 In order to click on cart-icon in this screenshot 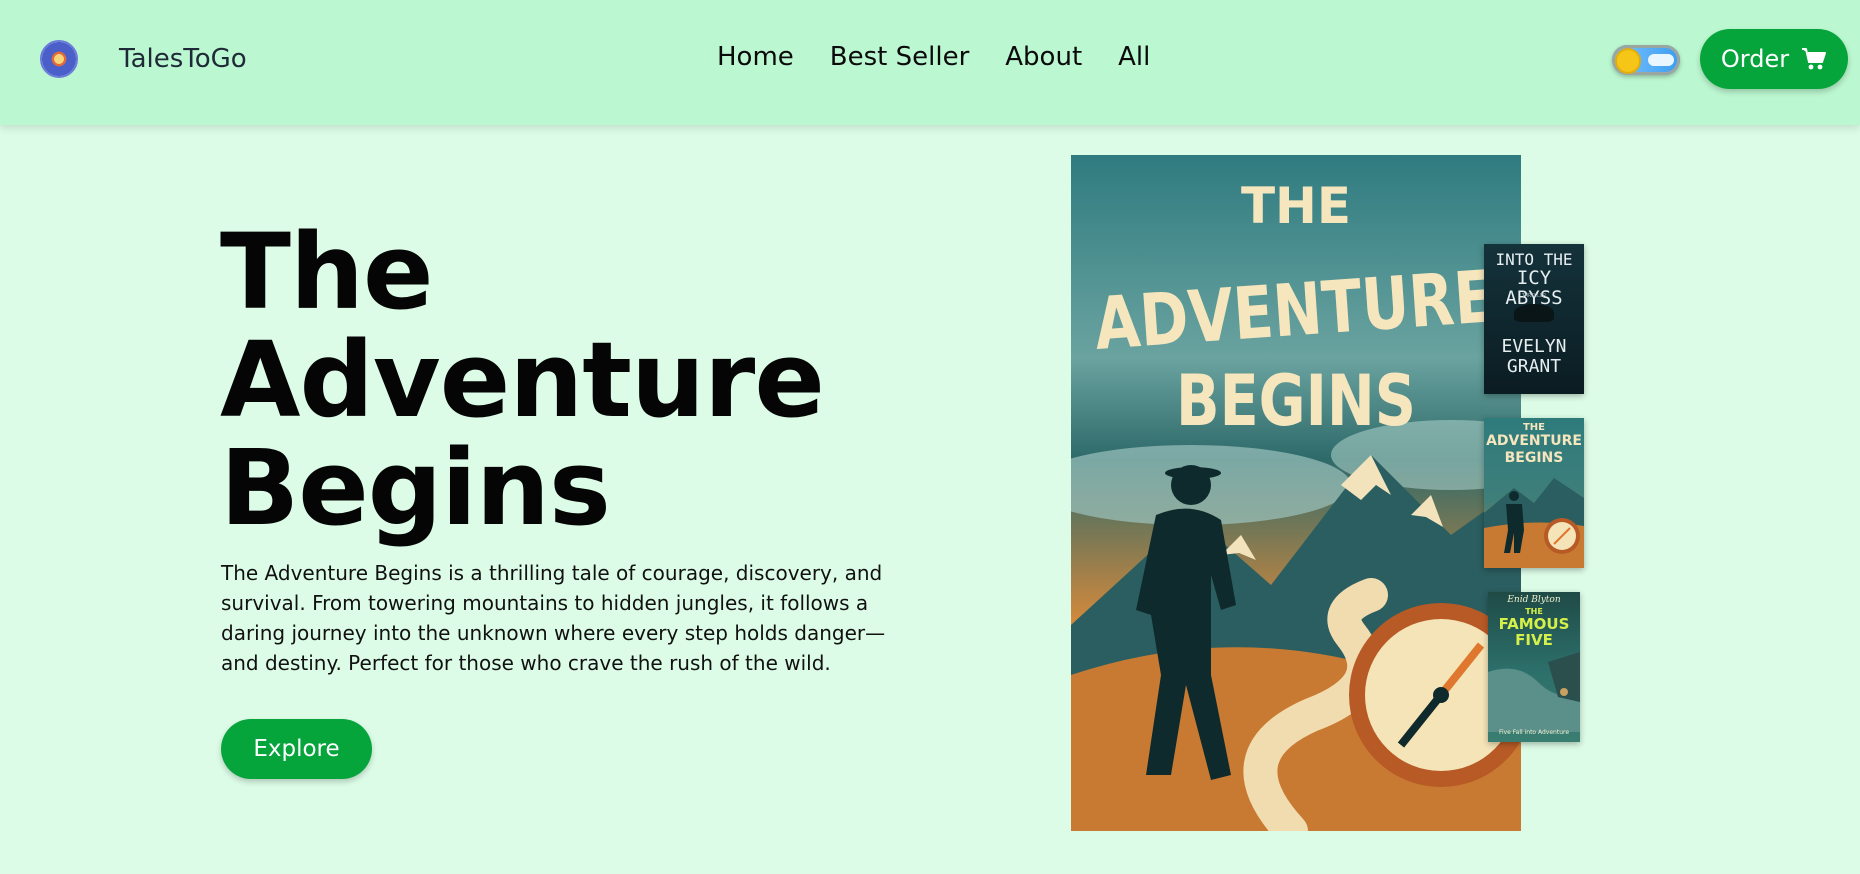, I will do `click(1814, 59)`.